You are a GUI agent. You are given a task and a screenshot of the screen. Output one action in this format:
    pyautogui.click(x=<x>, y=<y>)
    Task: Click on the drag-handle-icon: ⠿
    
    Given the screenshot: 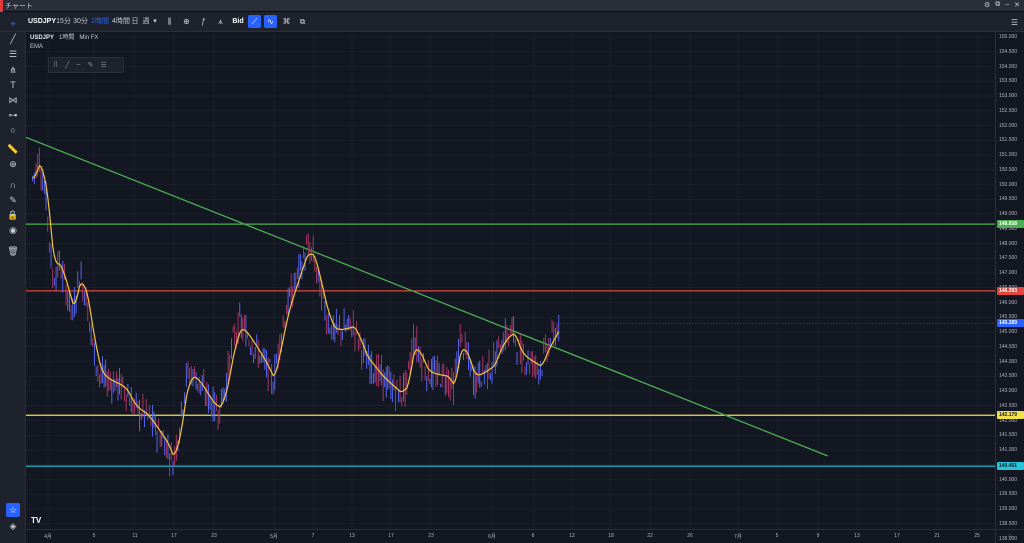 What is the action you would take?
    pyautogui.click(x=55, y=65)
    